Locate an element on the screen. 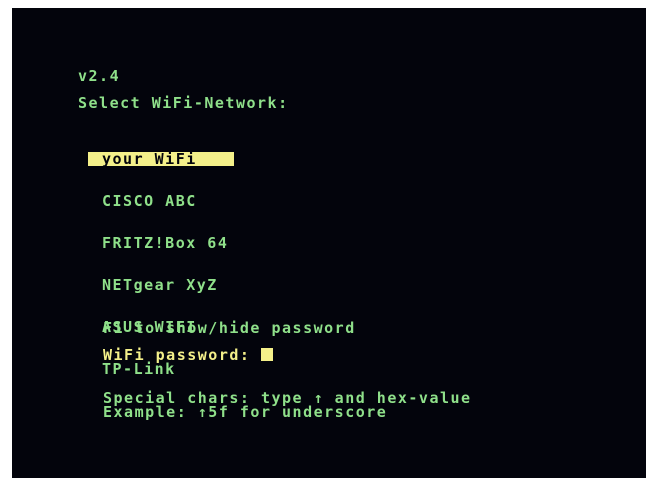  password-field: WiFi password: is located at coordinates (188, 355).